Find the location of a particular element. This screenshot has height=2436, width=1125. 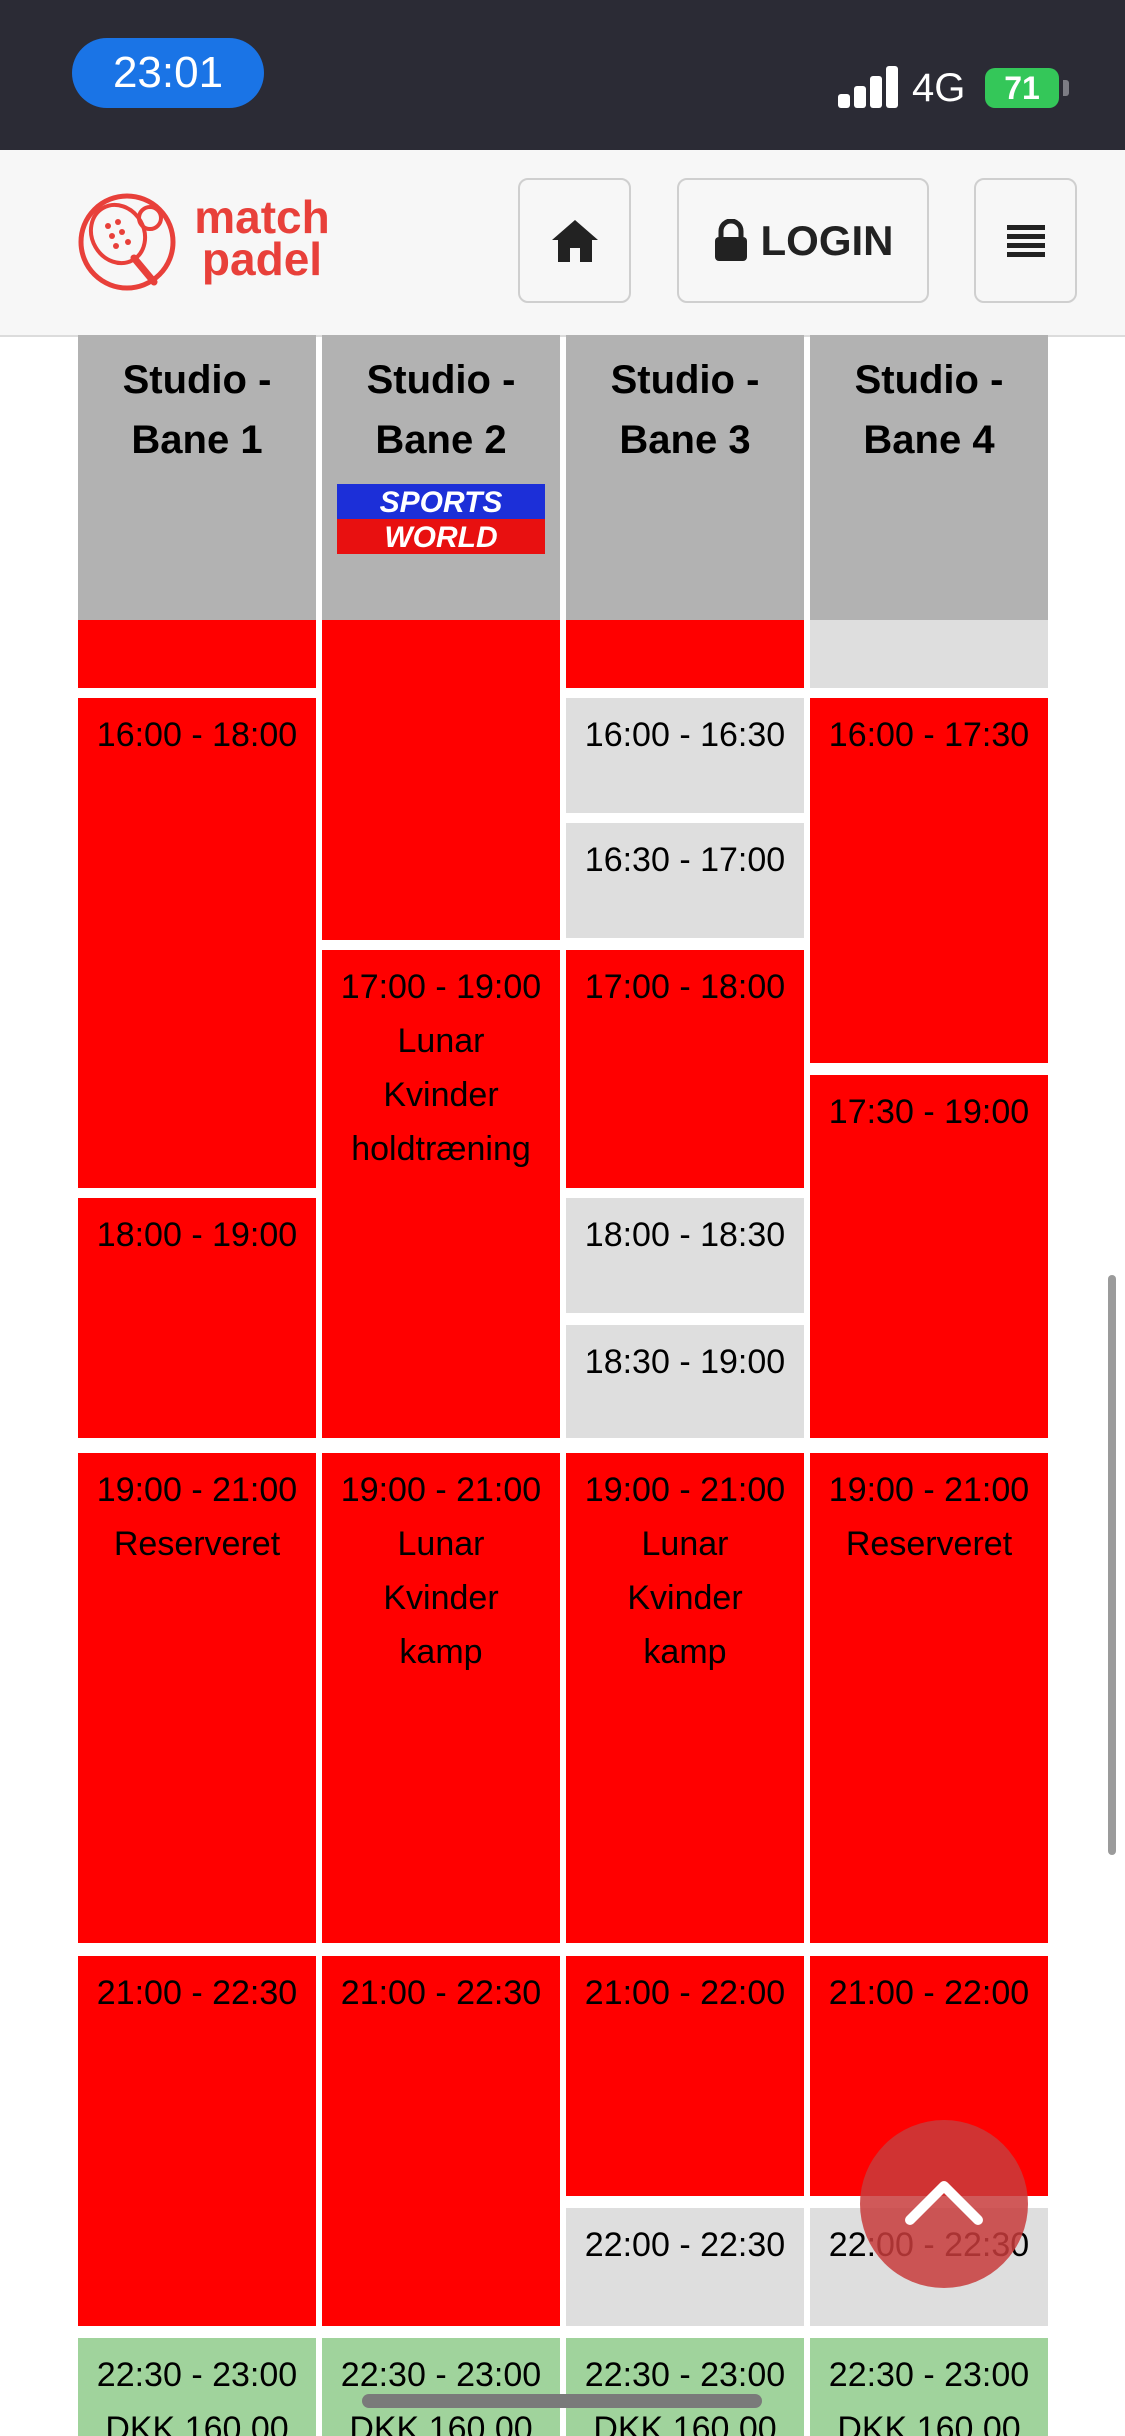

slot-time: 17:00 - 19:00 is located at coordinates (441, 987).